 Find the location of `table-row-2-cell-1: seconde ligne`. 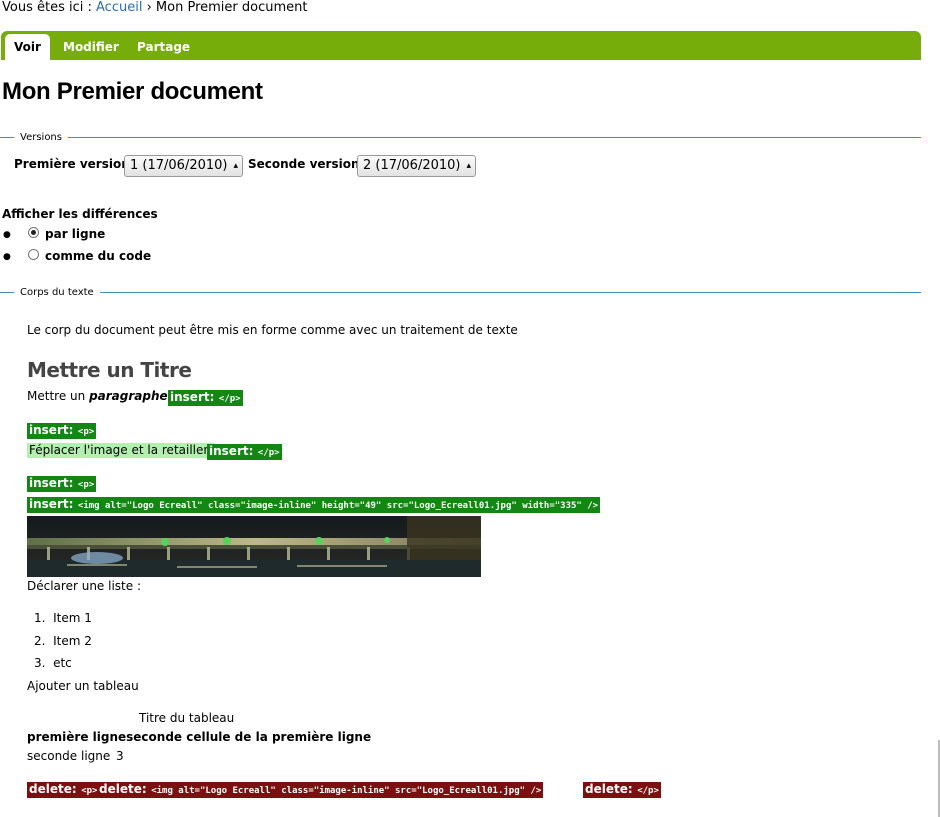

table-row-2-cell-1: seconde ligne is located at coordinates (69, 756).